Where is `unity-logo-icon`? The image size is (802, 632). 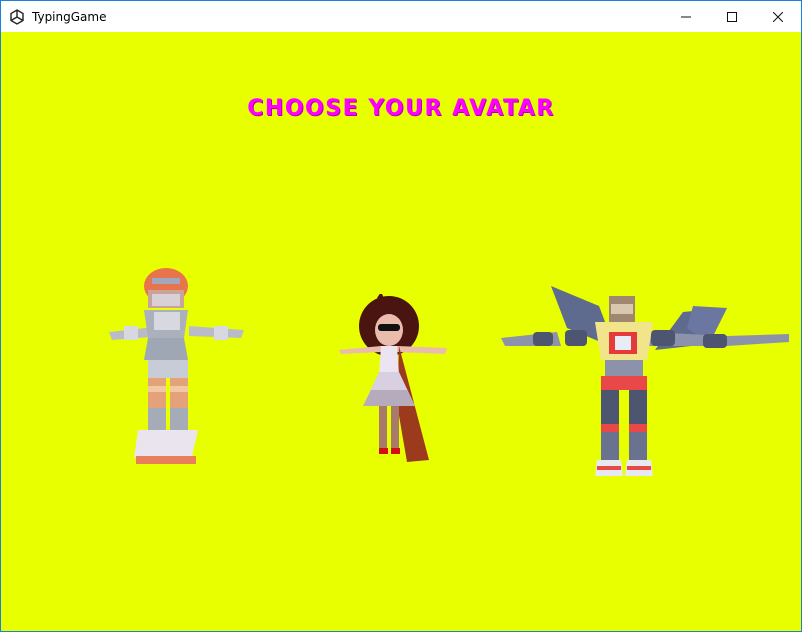 unity-logo-icon is located at coordinates (17, 16).